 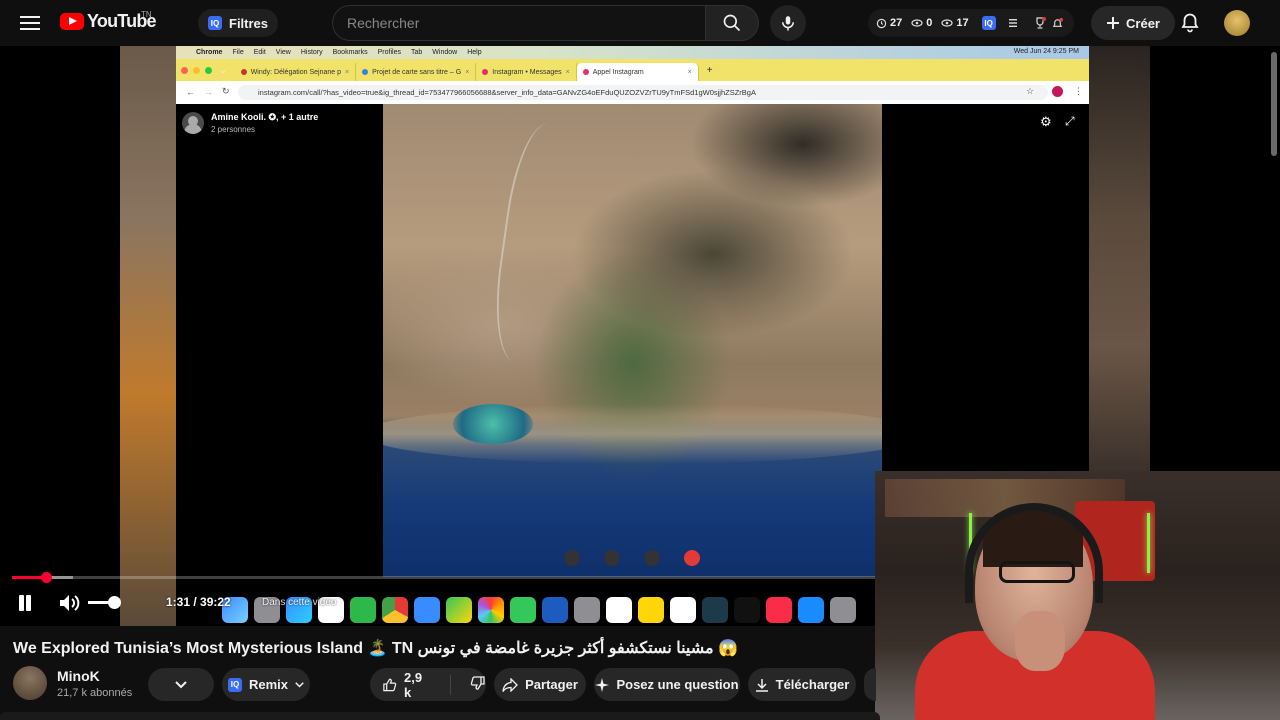 What do you see at coordinates (1057, 22) in the screenshot?
I see `bell-small-icon` at bounding box center [1057, 22].